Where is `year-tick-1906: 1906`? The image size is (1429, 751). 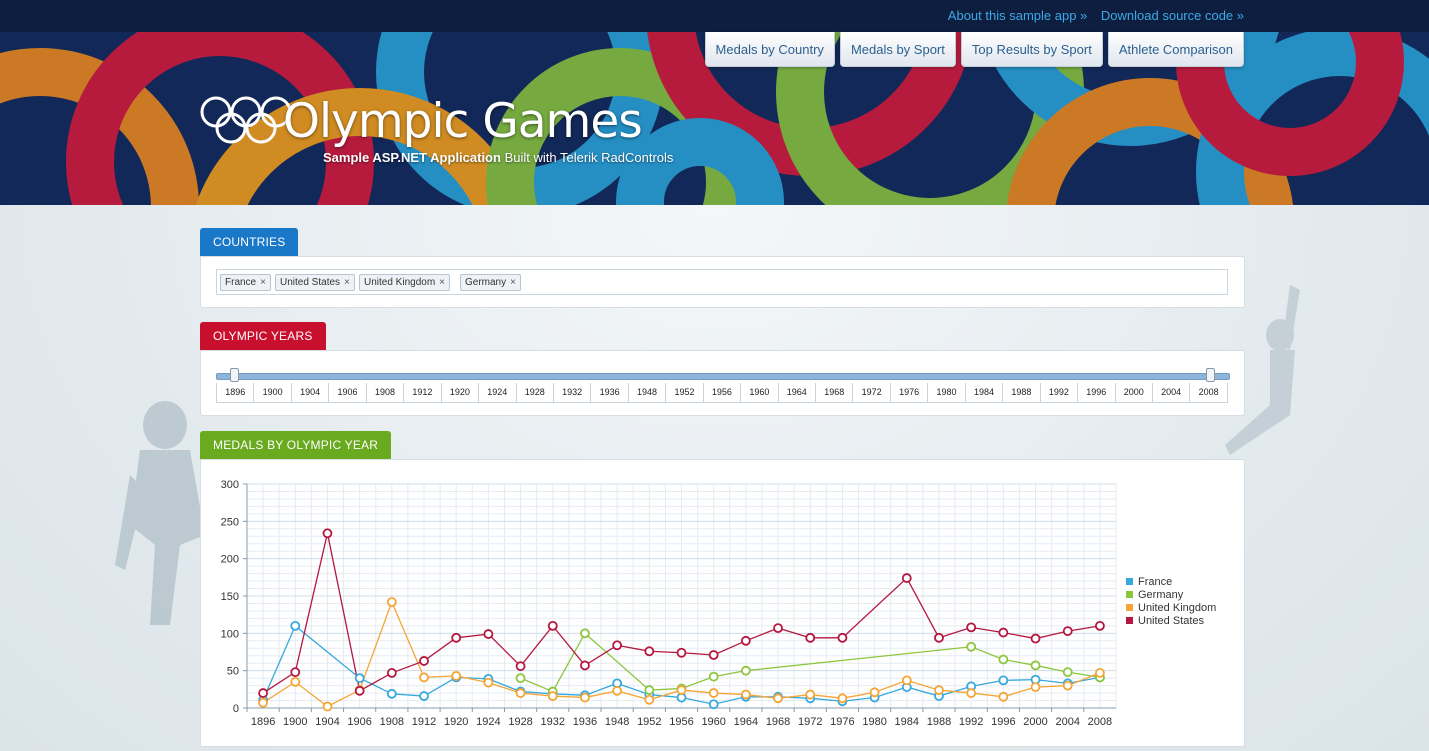
year-tick-1906: 1906 is located at coordinates (347, 393).